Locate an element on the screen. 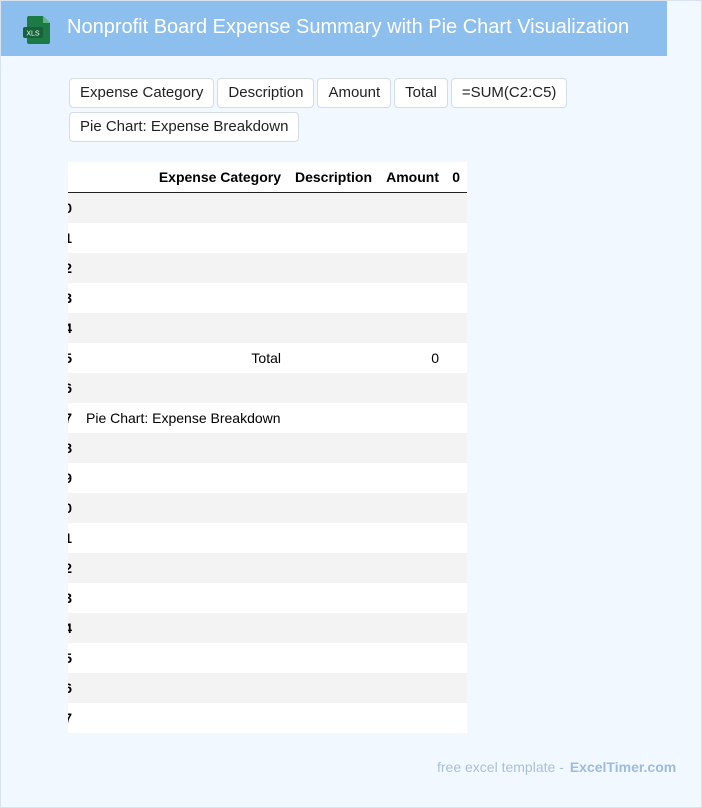 The image size is (702, 808). table-row-pie-chart: 7 Pie Chart: Expense Breakdown is located at coordinates (267, 418).